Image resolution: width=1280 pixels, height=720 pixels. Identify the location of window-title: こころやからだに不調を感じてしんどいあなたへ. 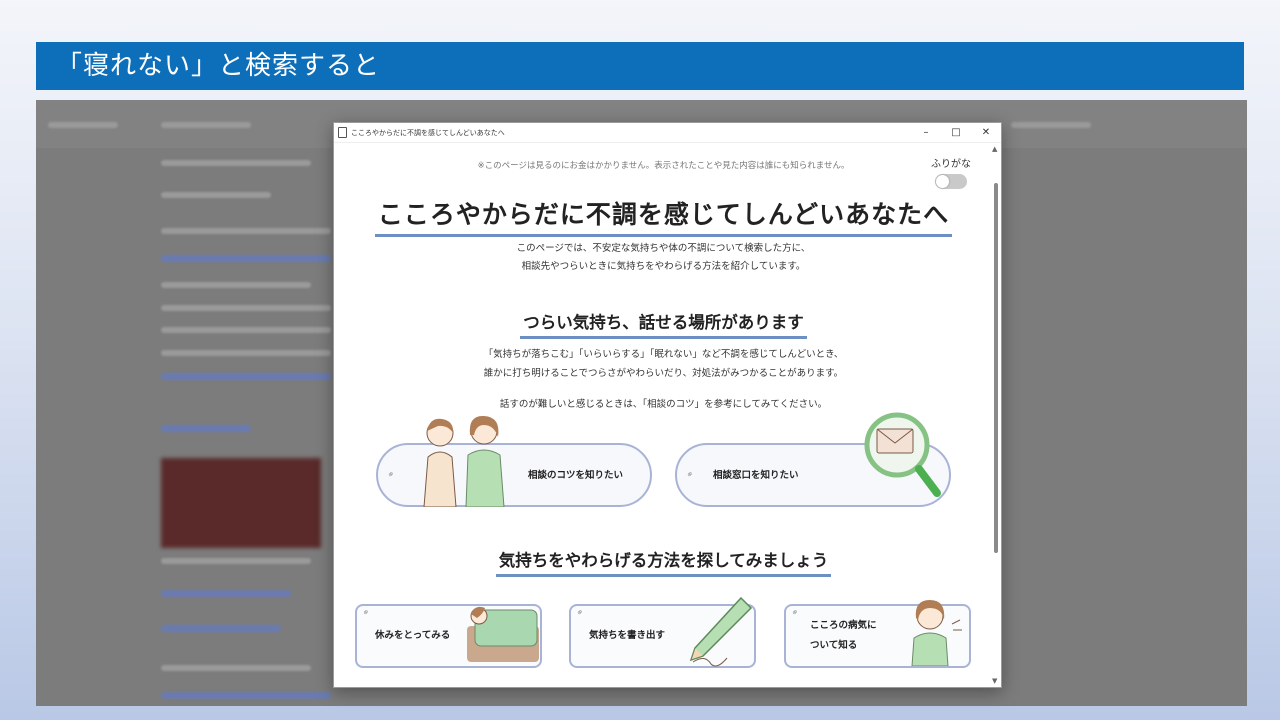
(428, 132).